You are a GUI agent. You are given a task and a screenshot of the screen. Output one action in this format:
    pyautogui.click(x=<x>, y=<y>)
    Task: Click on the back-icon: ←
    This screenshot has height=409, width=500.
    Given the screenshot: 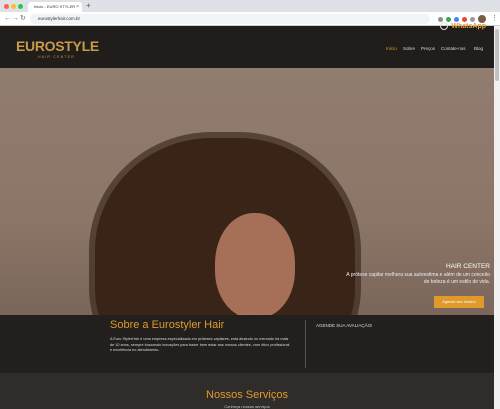 What is the action you would take?
    pyautogui.click(x=7, y=19)
    